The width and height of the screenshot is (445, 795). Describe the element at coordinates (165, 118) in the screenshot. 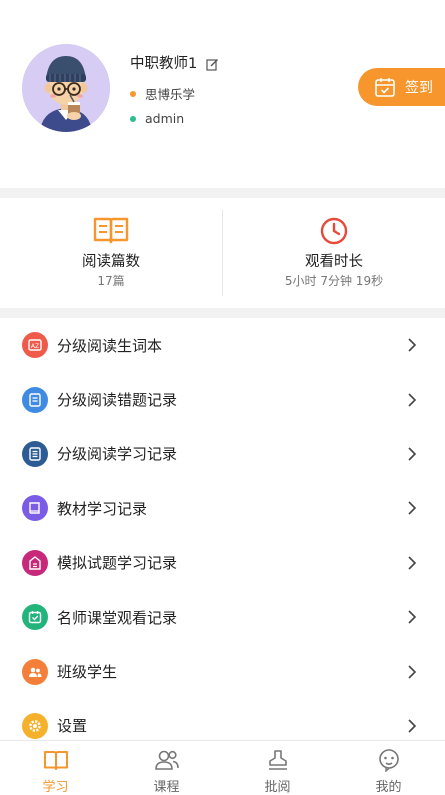

I see `username: admin` at that location.